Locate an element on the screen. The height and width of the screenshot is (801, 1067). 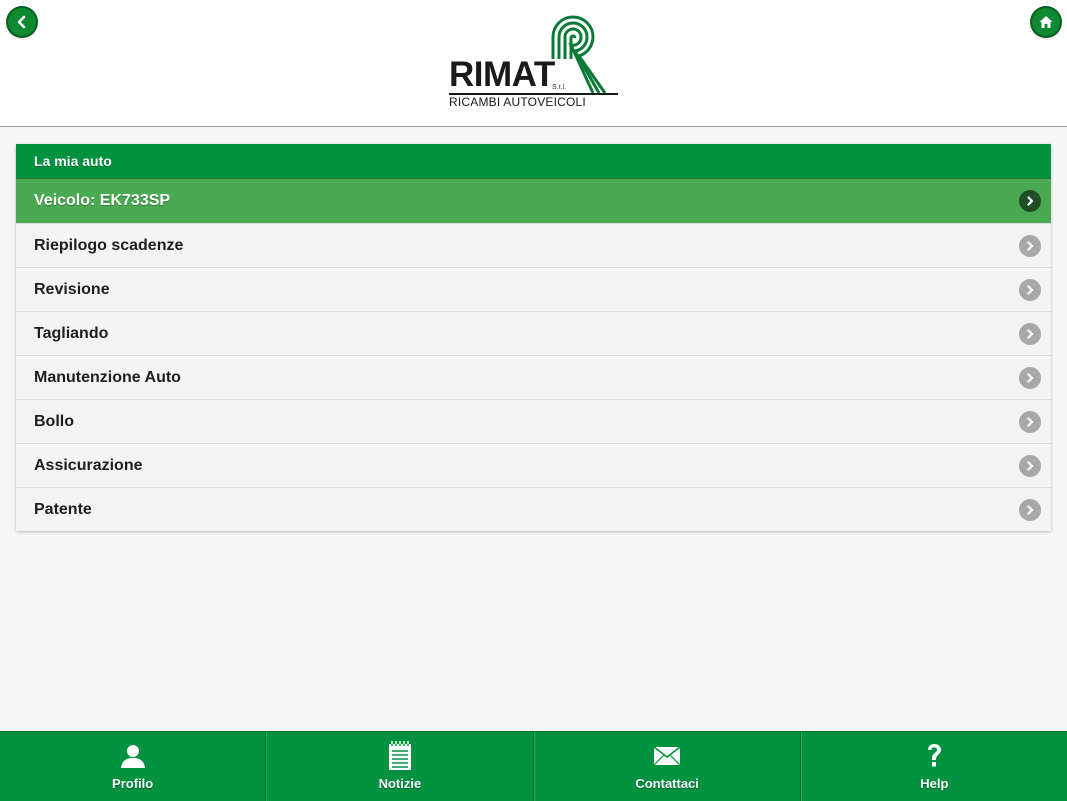
notepad-icon is located at coordinates (399, 755).